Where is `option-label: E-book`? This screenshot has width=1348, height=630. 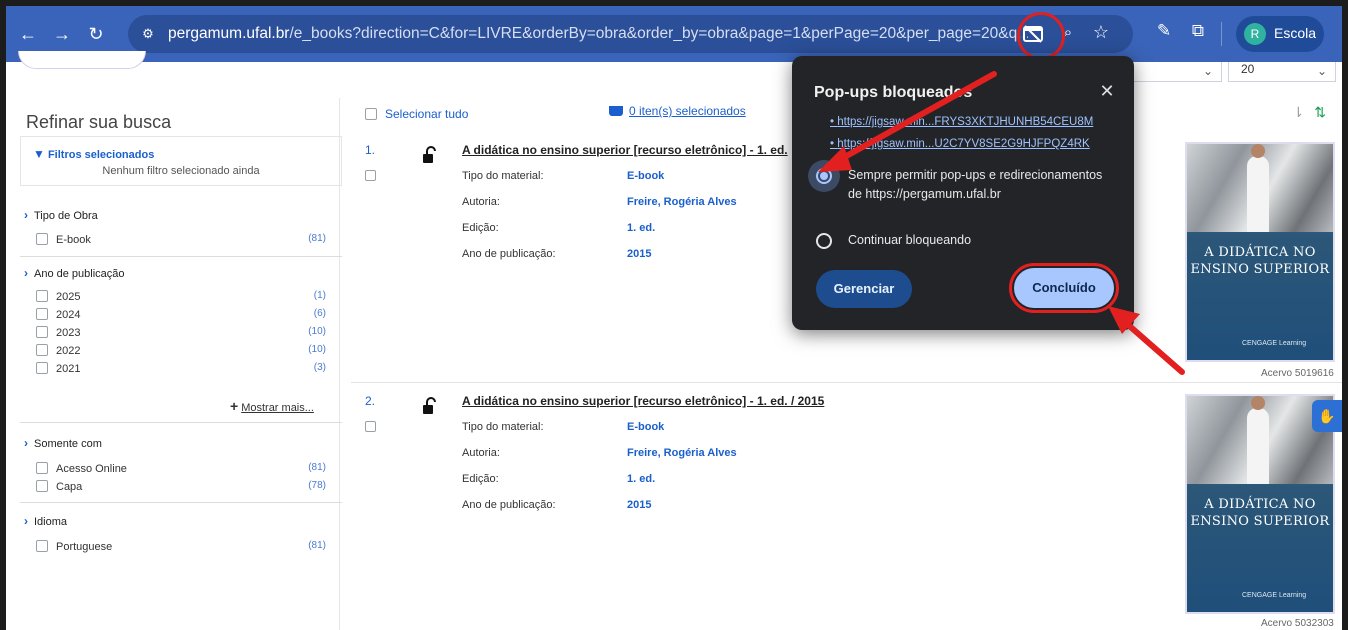
option-label: E-book is located at coordinates (73, 240).